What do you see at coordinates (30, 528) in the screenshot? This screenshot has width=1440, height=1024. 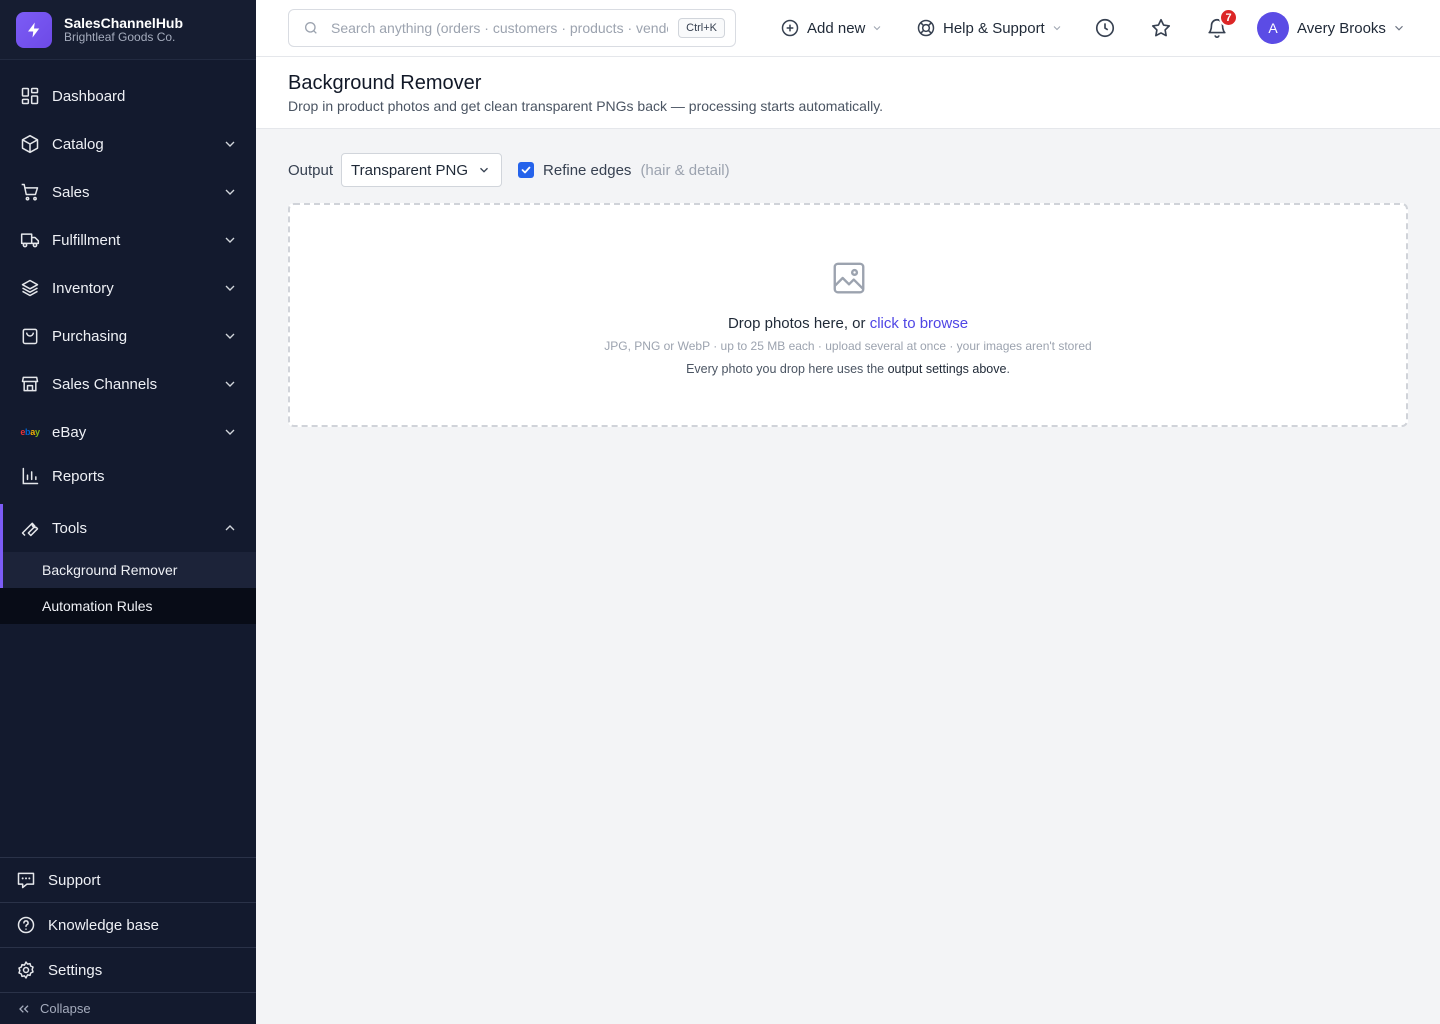 I see `wrench-icon` at bounding box center [30, 528].